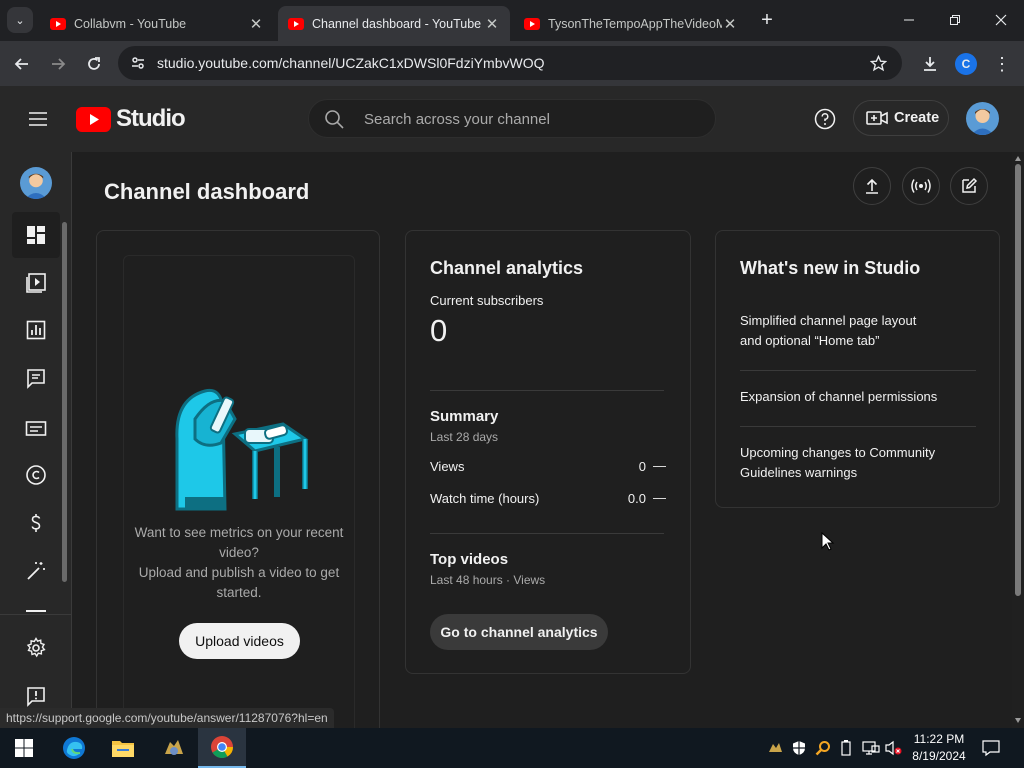  I want to click on upload-videos-button: Upload videos, so click(239, 641).